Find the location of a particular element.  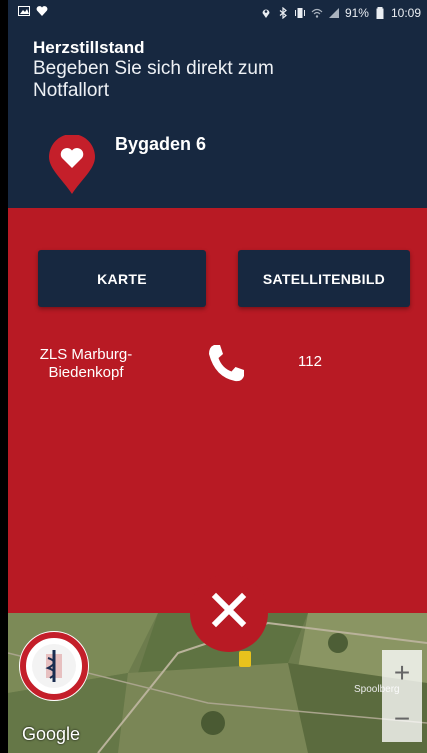

zoom-out-button: − is located at coordinates (402, 719).